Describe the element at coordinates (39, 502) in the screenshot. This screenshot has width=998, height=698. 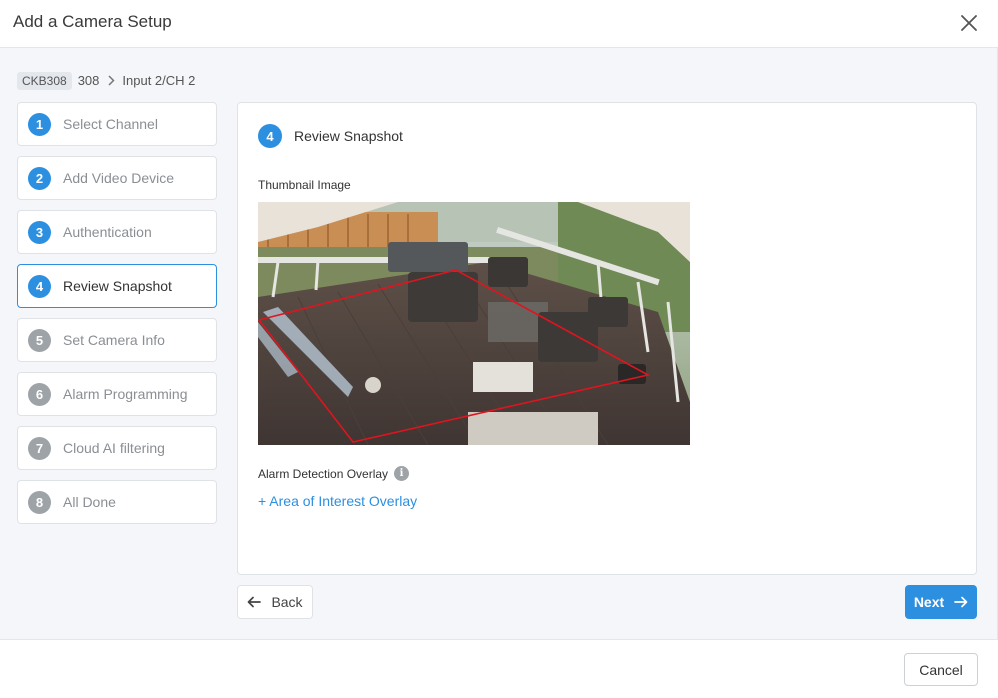
I see `step-number: 8` at that location.